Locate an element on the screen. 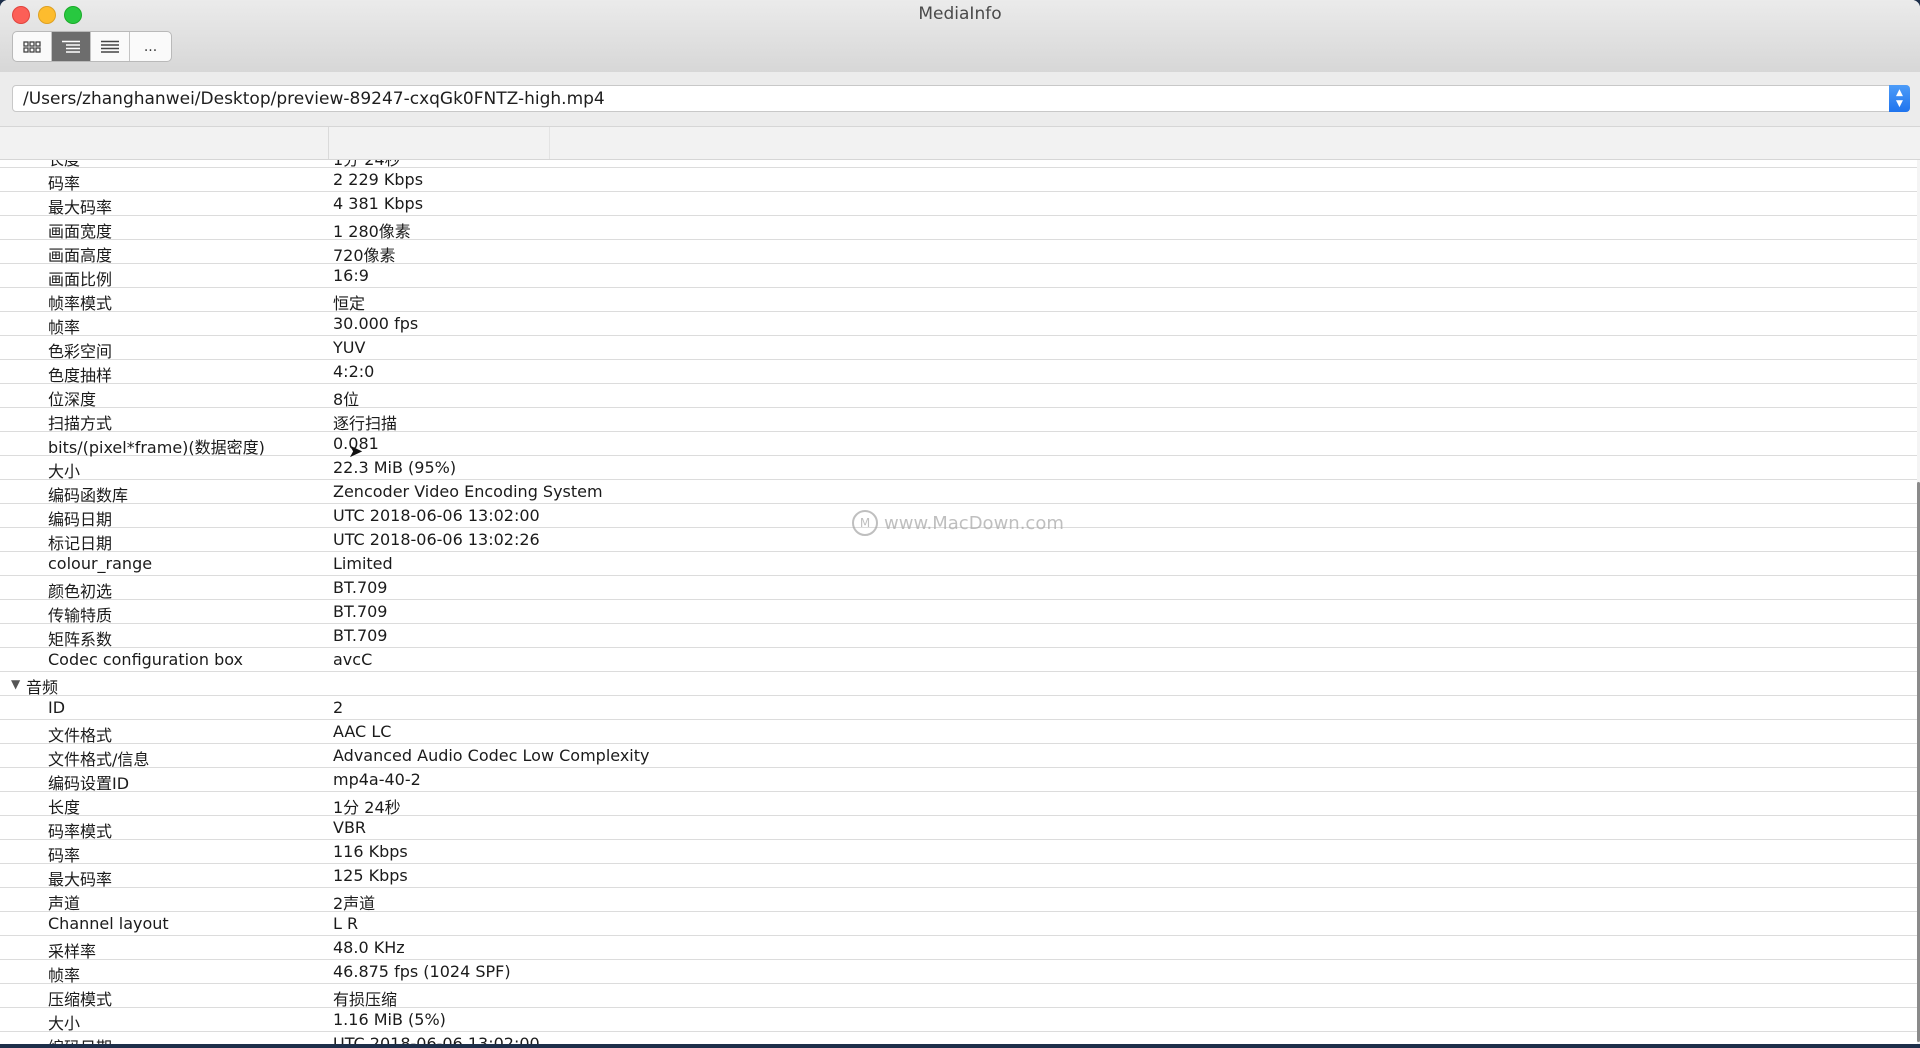 This screenshot has height=1048, width=1920. table-row: 矩阵系数 BT.709 is located at coordinates (959, 636).